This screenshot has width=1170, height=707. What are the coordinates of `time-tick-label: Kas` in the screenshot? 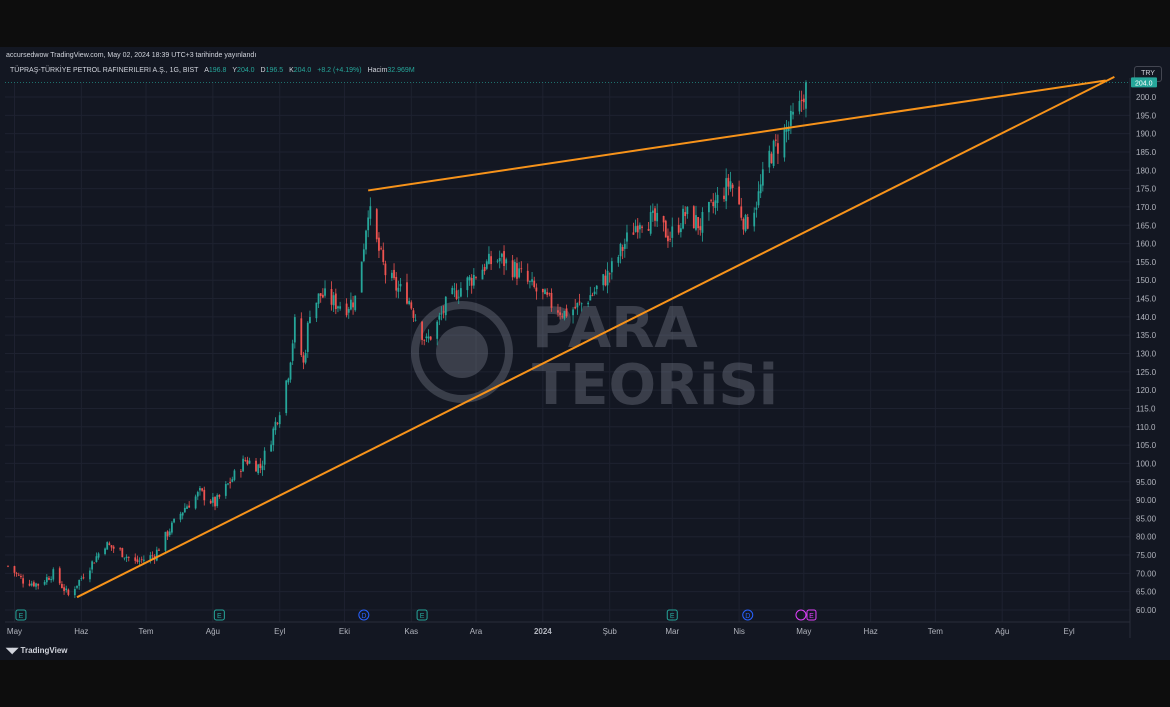 It's located at (411, 631).